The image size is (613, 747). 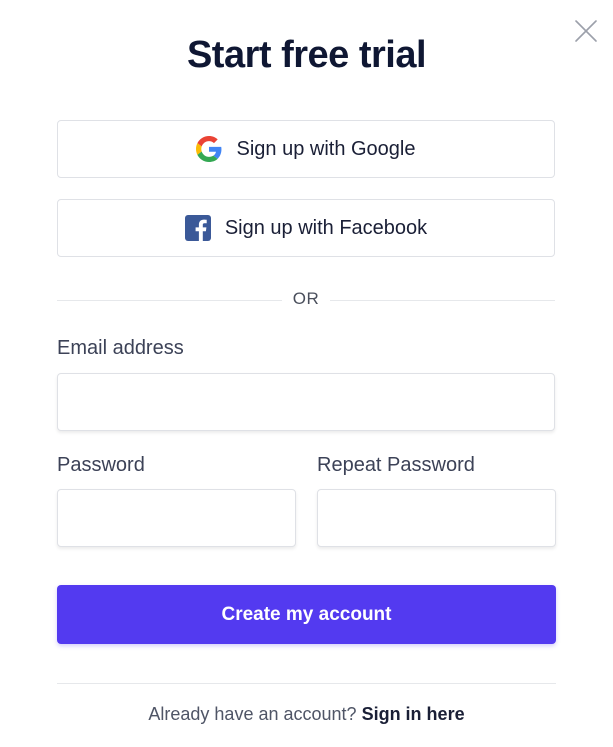 I want to click on email-field, so click(x=306, y=402).